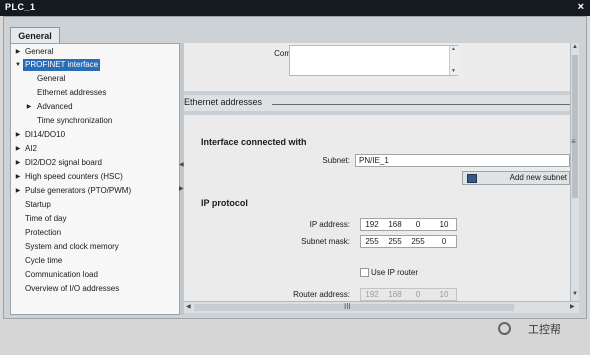 This screenshot has height=355, width=590. Describe the element at coordinates (347, 306) in the screenshot. I see `grip-icon: III` at that location.